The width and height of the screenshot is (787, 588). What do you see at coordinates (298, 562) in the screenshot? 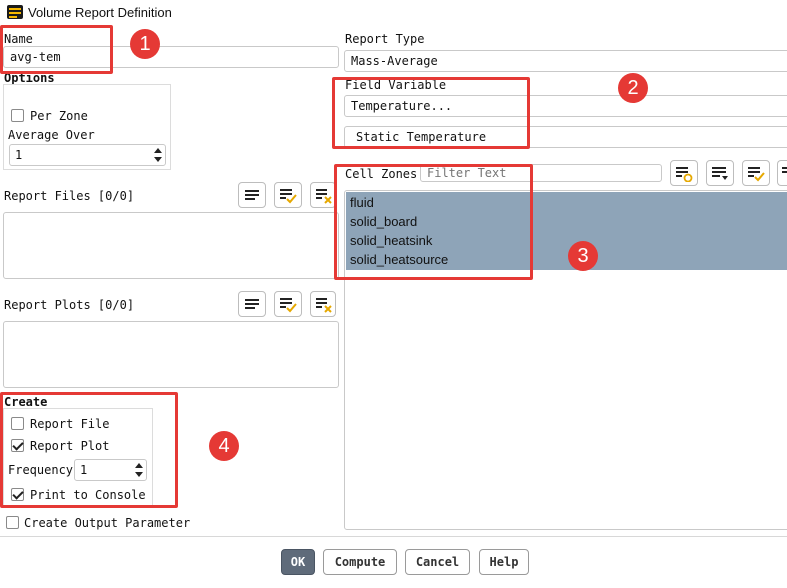
I see `ok-button: OK` at bounding box center [298, 562].